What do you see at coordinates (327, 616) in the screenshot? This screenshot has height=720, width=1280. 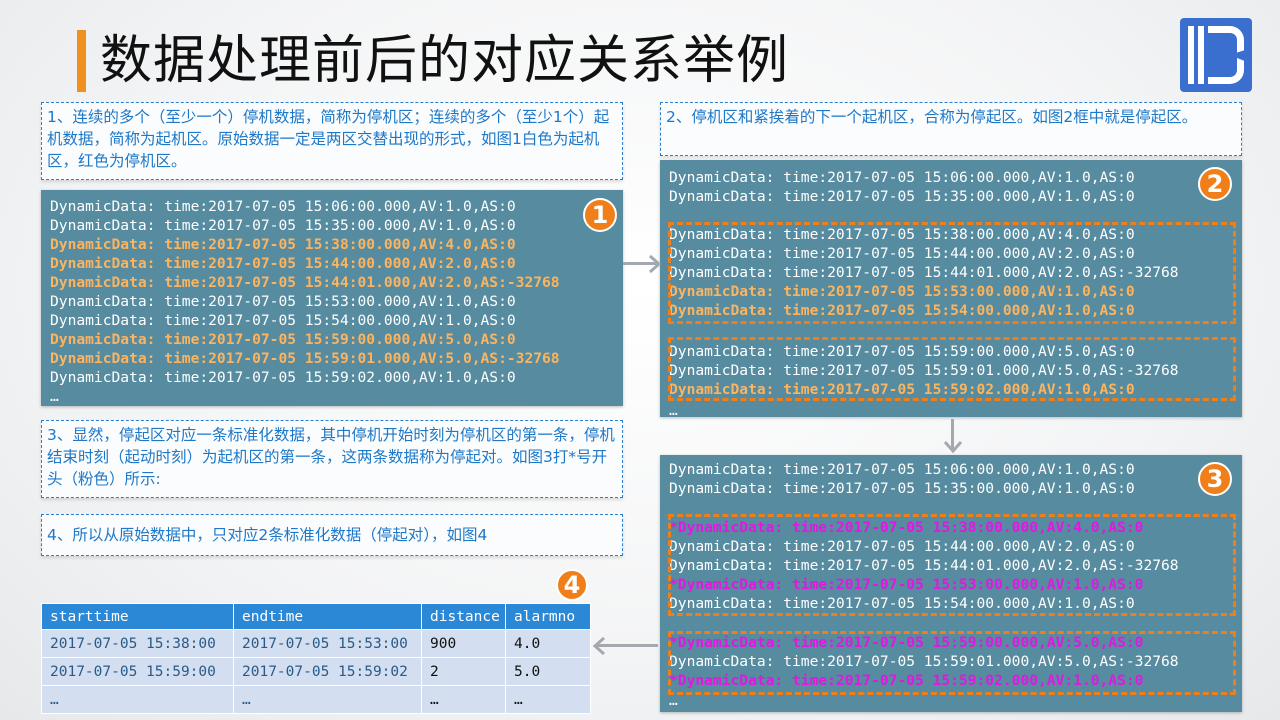 I see `column-header-endtime: endtime` at bounding box center [327, 616].